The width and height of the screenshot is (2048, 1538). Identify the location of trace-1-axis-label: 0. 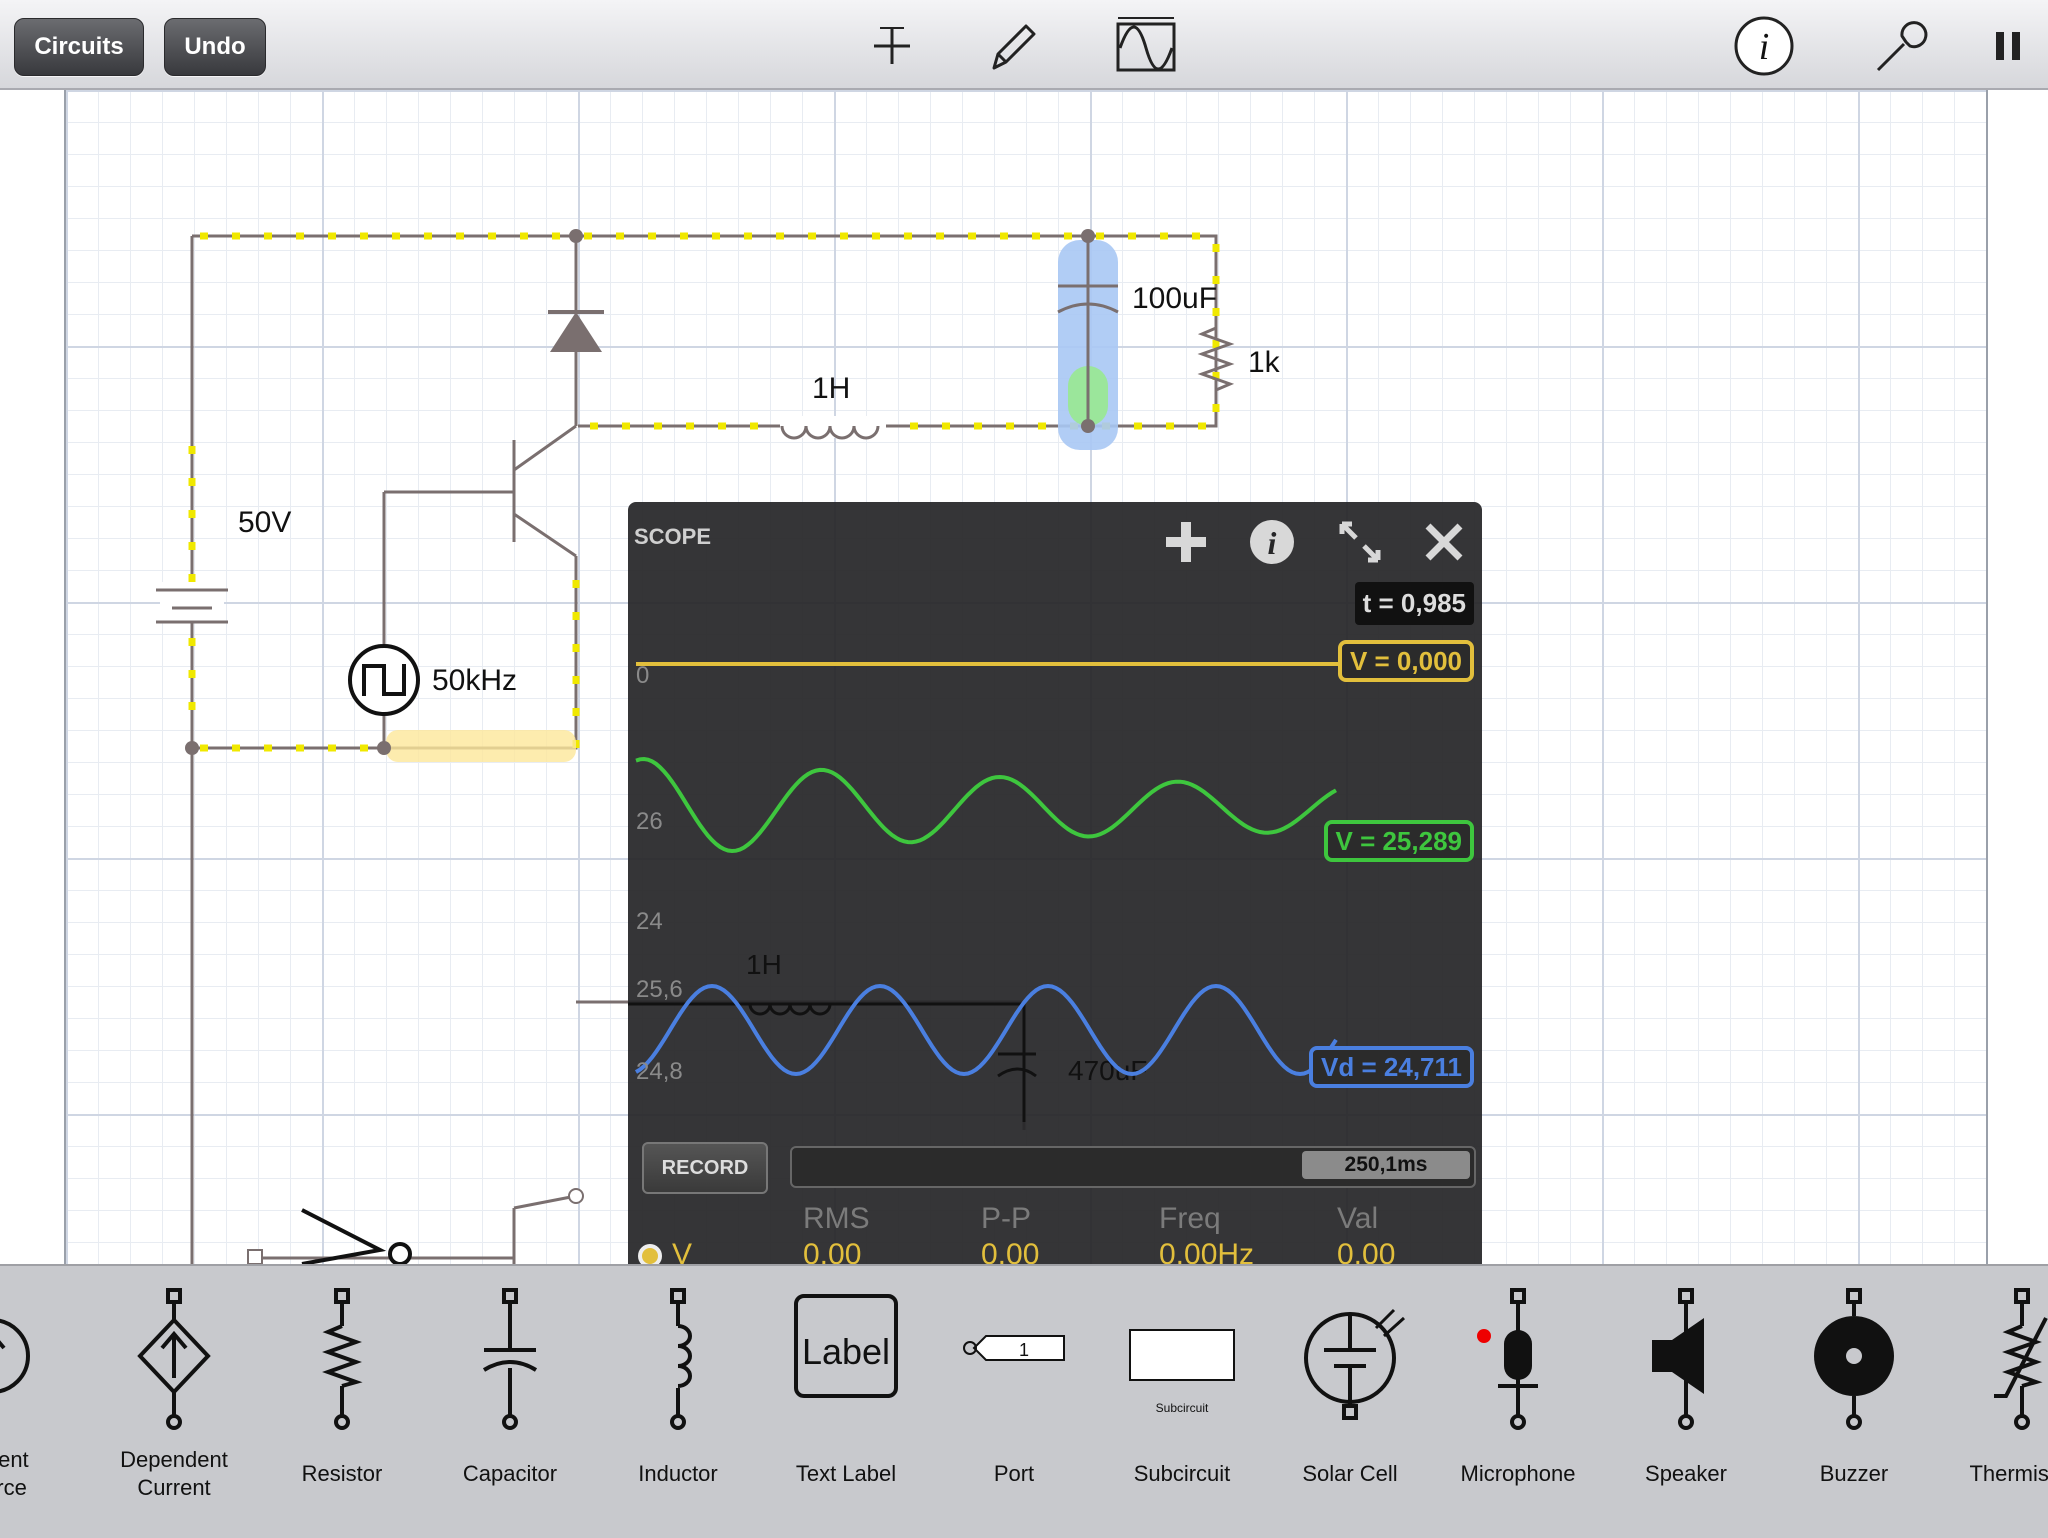
(643, 675).